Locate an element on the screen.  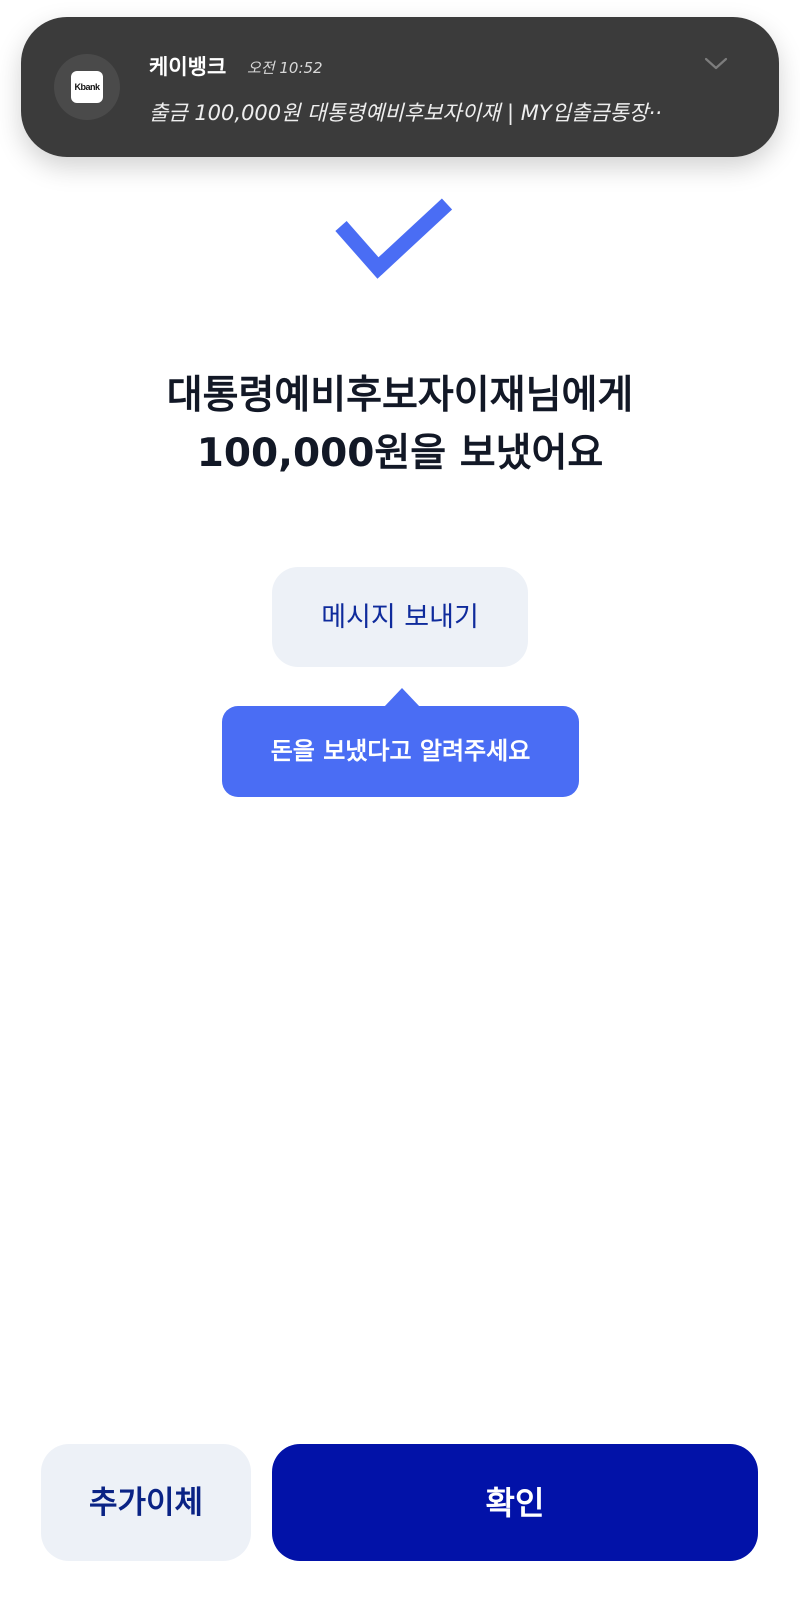
send-message-button: 메시지 보내기 is located at coordinates (400, 617).